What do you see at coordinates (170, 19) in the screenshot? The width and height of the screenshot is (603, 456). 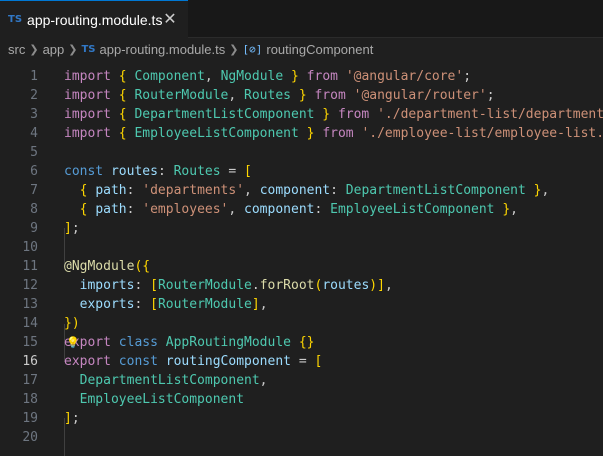 I see `close-icon: ✕` at bounding box center [170, 19].